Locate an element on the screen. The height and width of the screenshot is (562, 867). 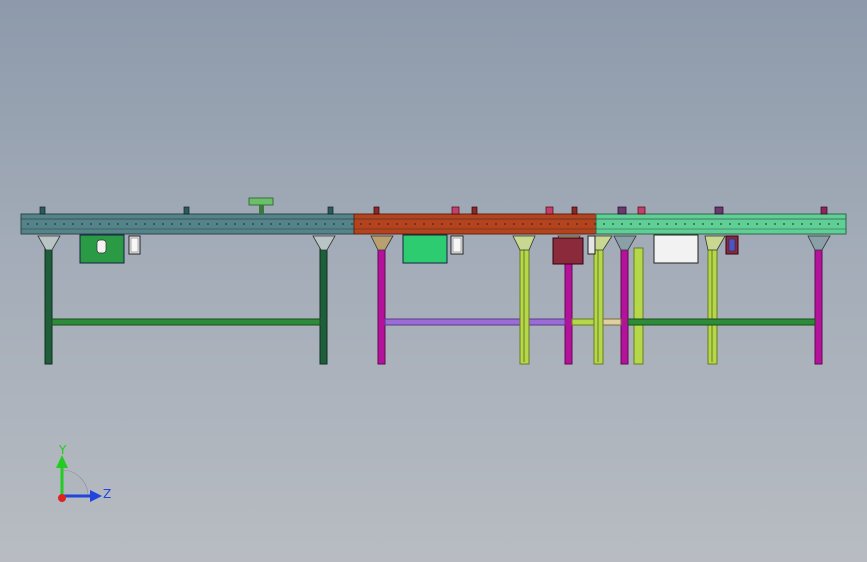
z-axis-label: Z is located at coordinates (107, 494).